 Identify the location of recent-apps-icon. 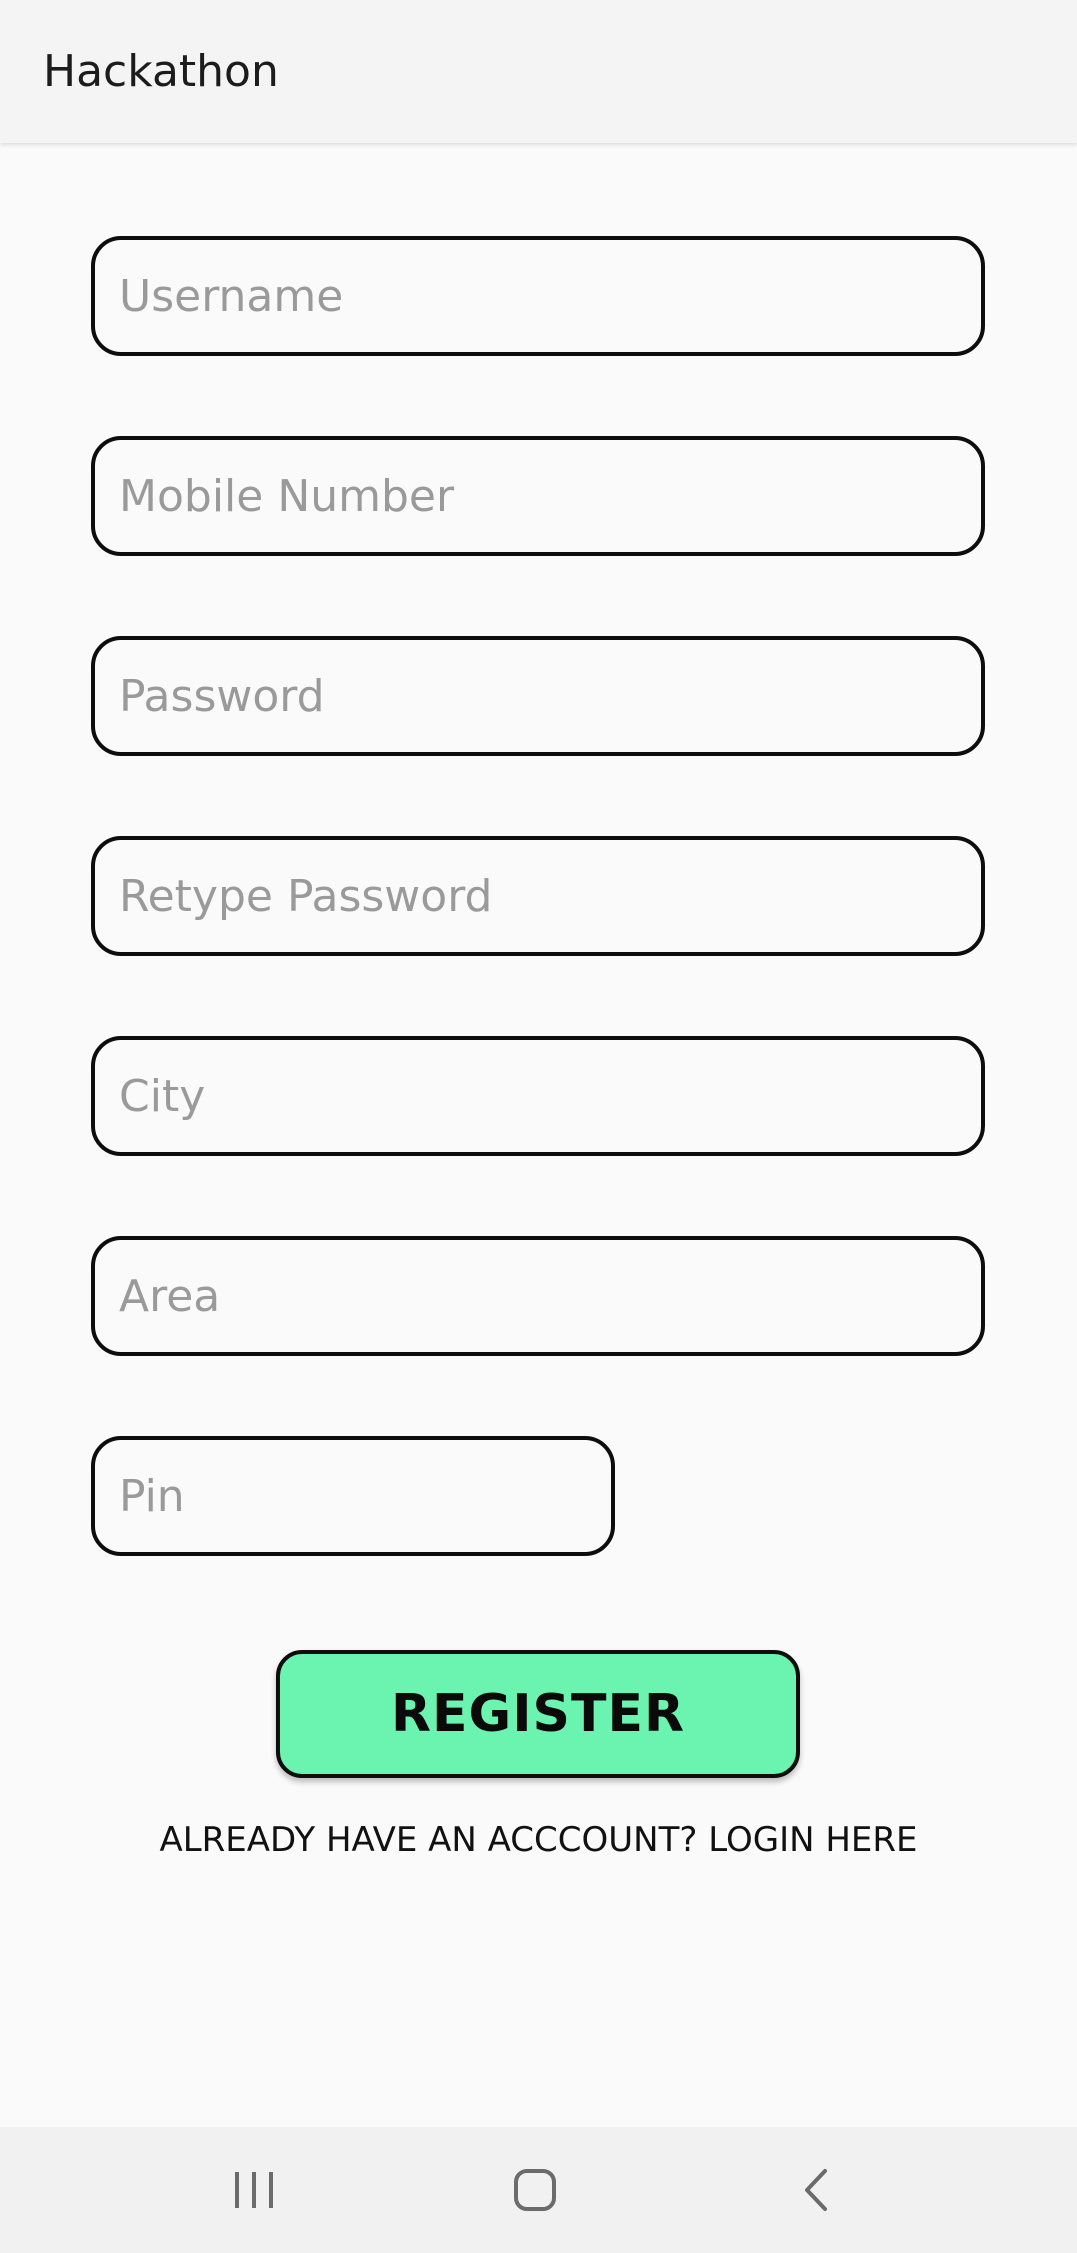
(254, 2190).